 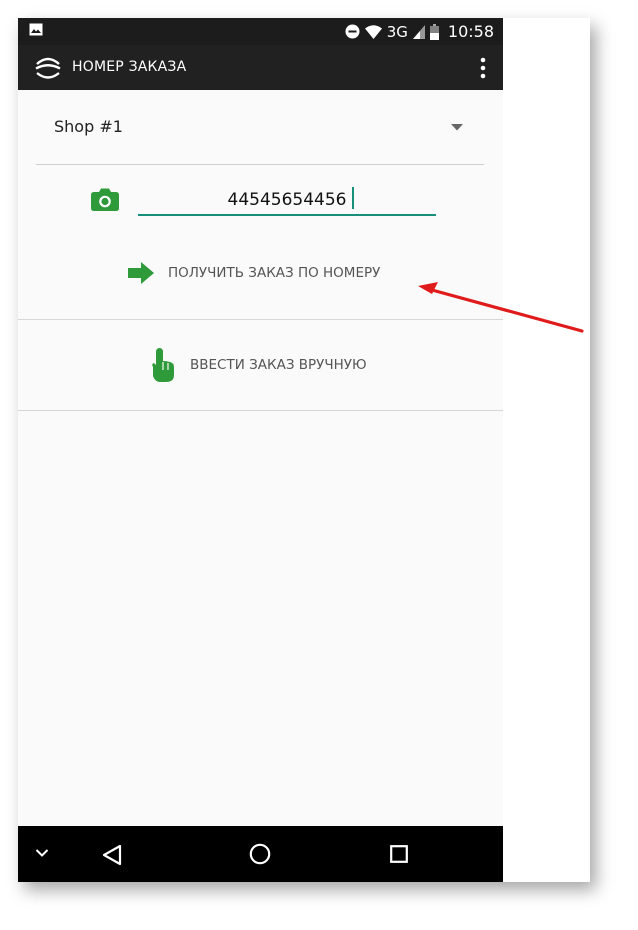 I want to click on shop-select: Shop #1, so click(x=260, y=127).